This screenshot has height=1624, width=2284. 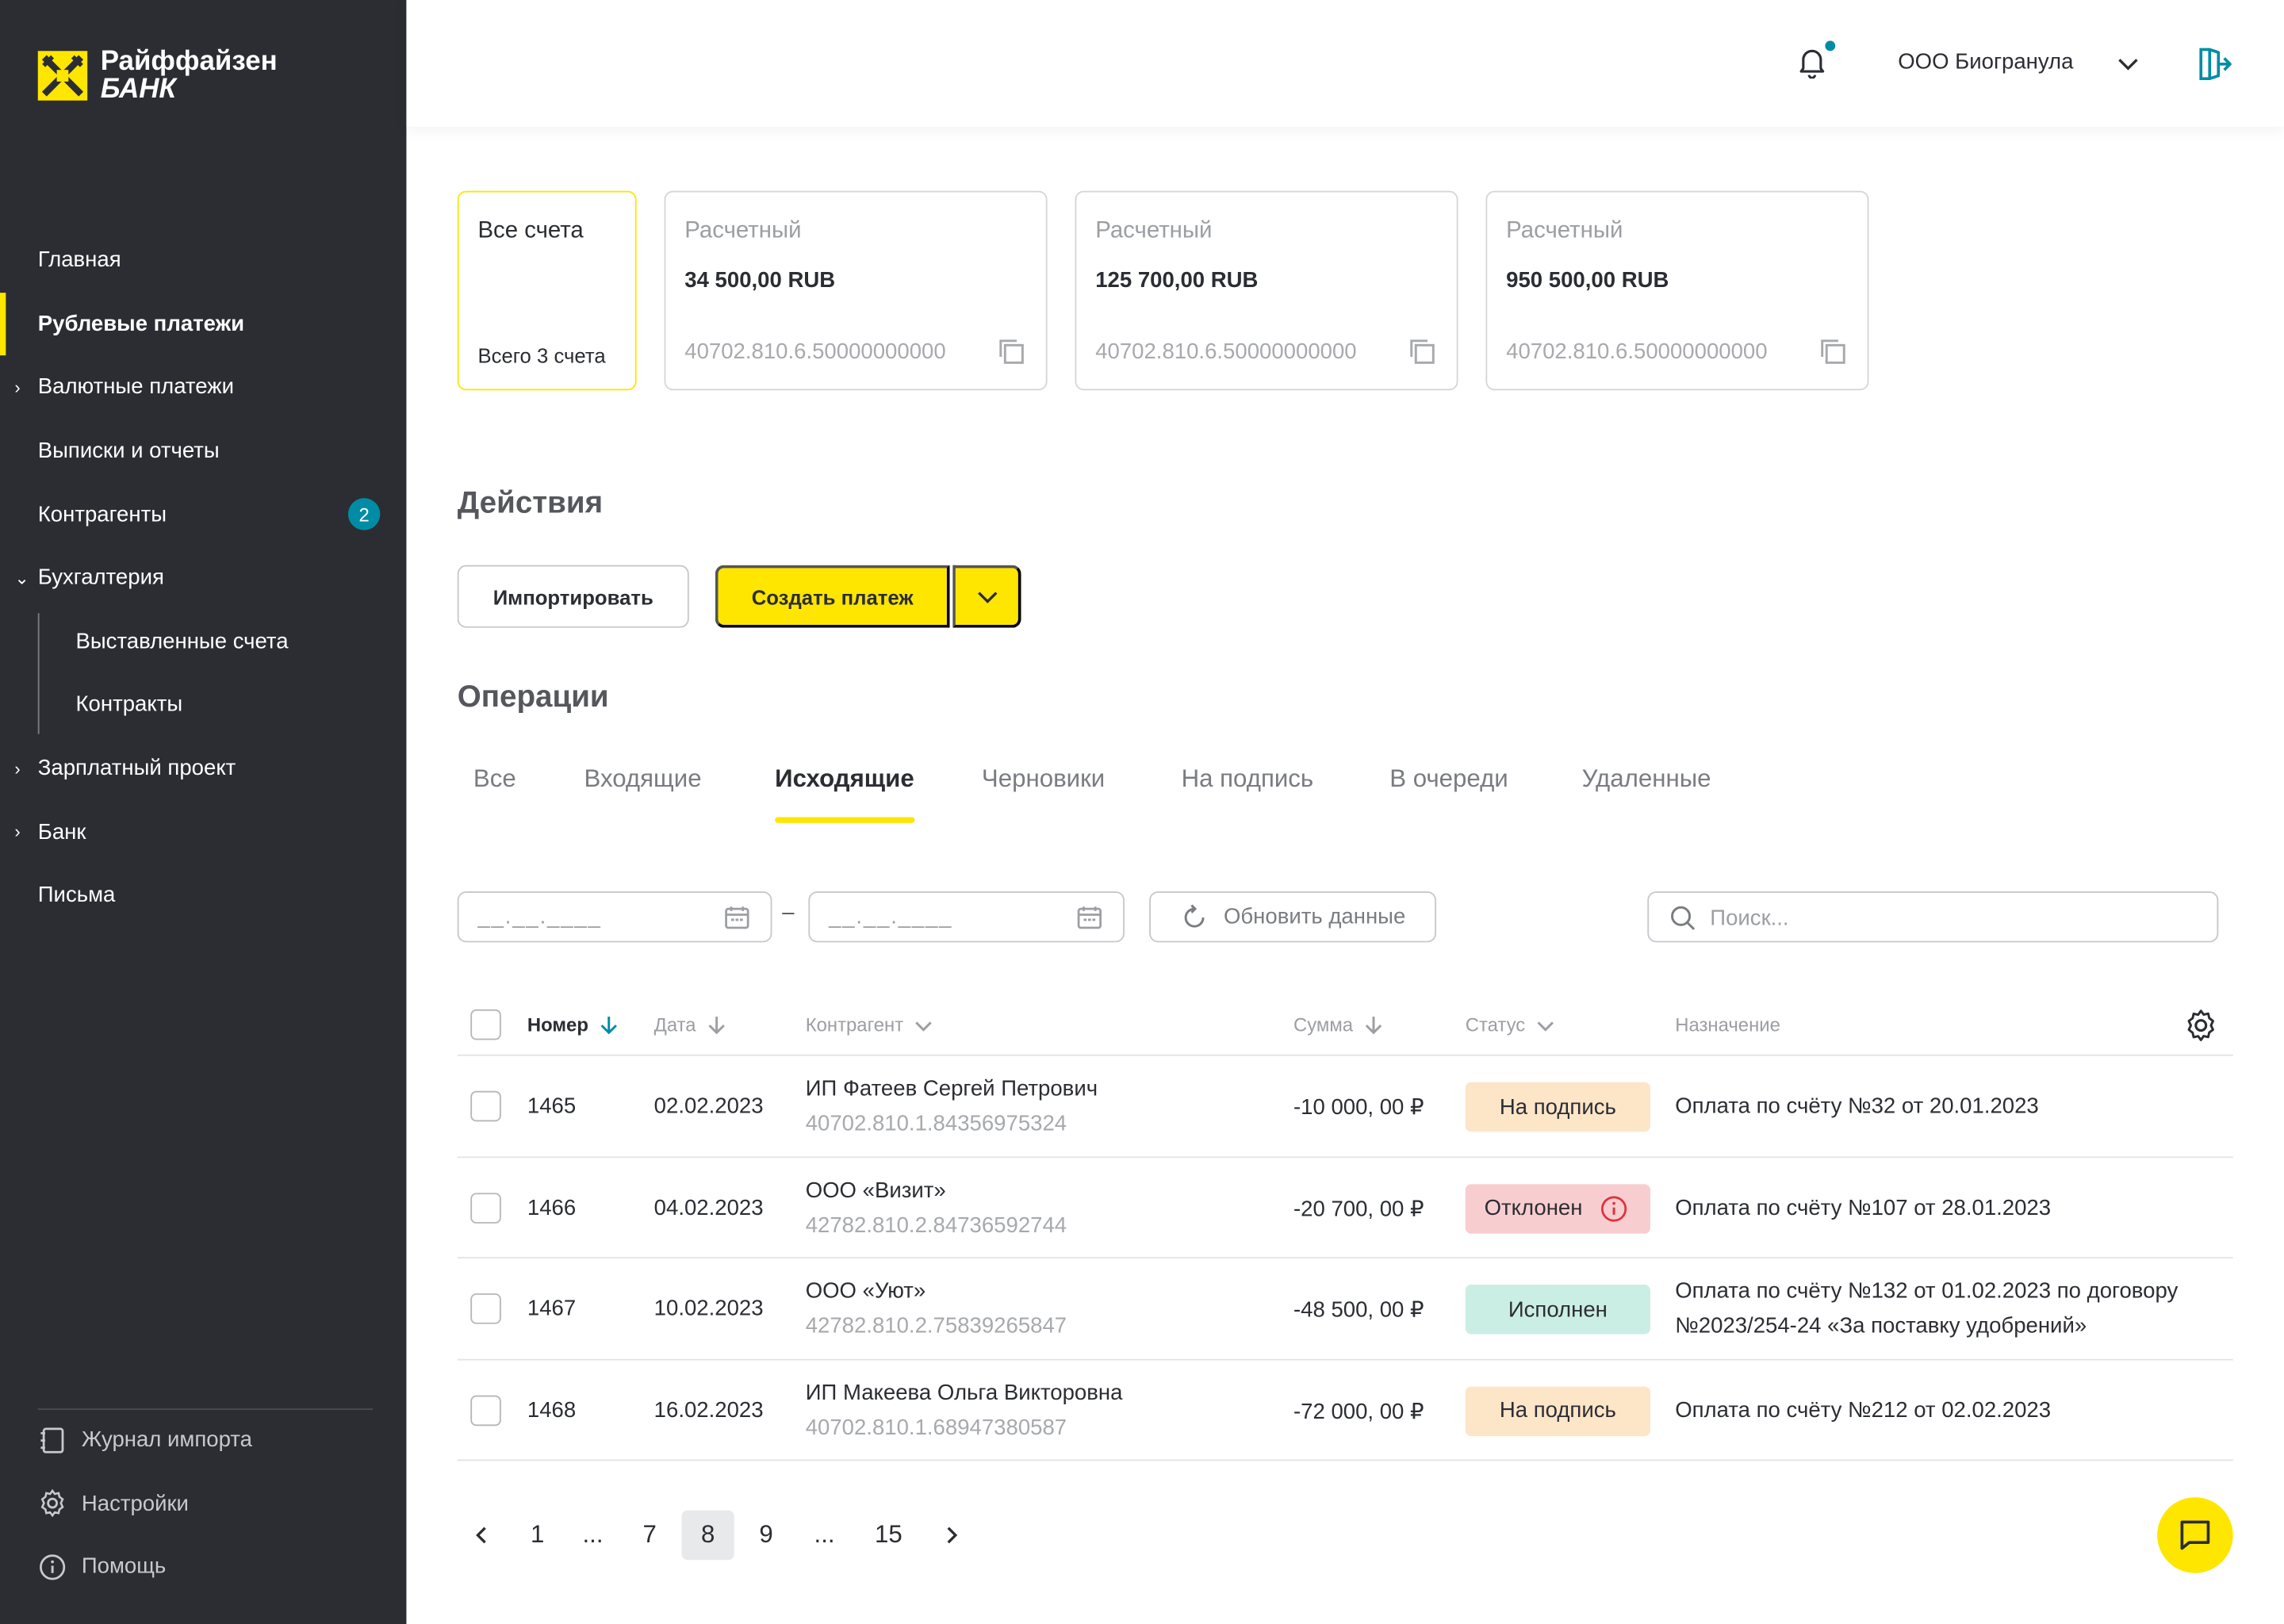 I want to click on select-all-checkbox, so click(x=485, y=1024).